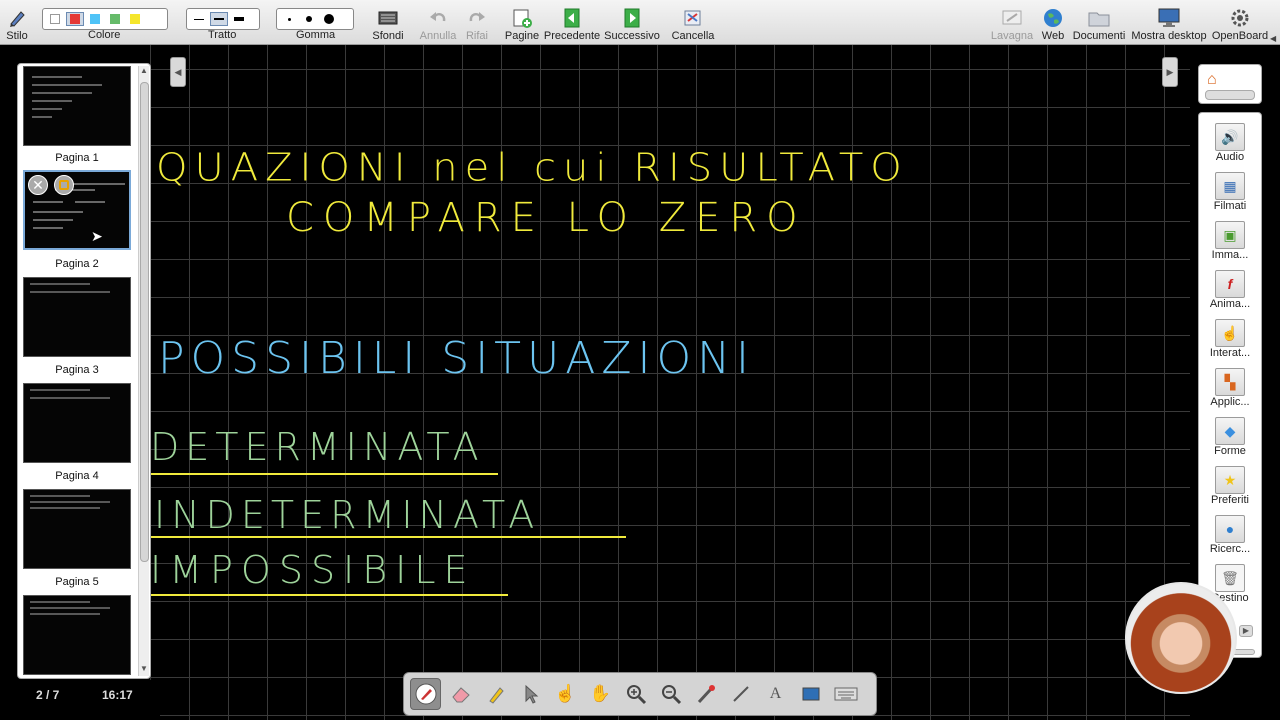  What do you see at coordinates (115, 19) in the screenshot?
I see `color-green-button` at bounding box center [115, 19].